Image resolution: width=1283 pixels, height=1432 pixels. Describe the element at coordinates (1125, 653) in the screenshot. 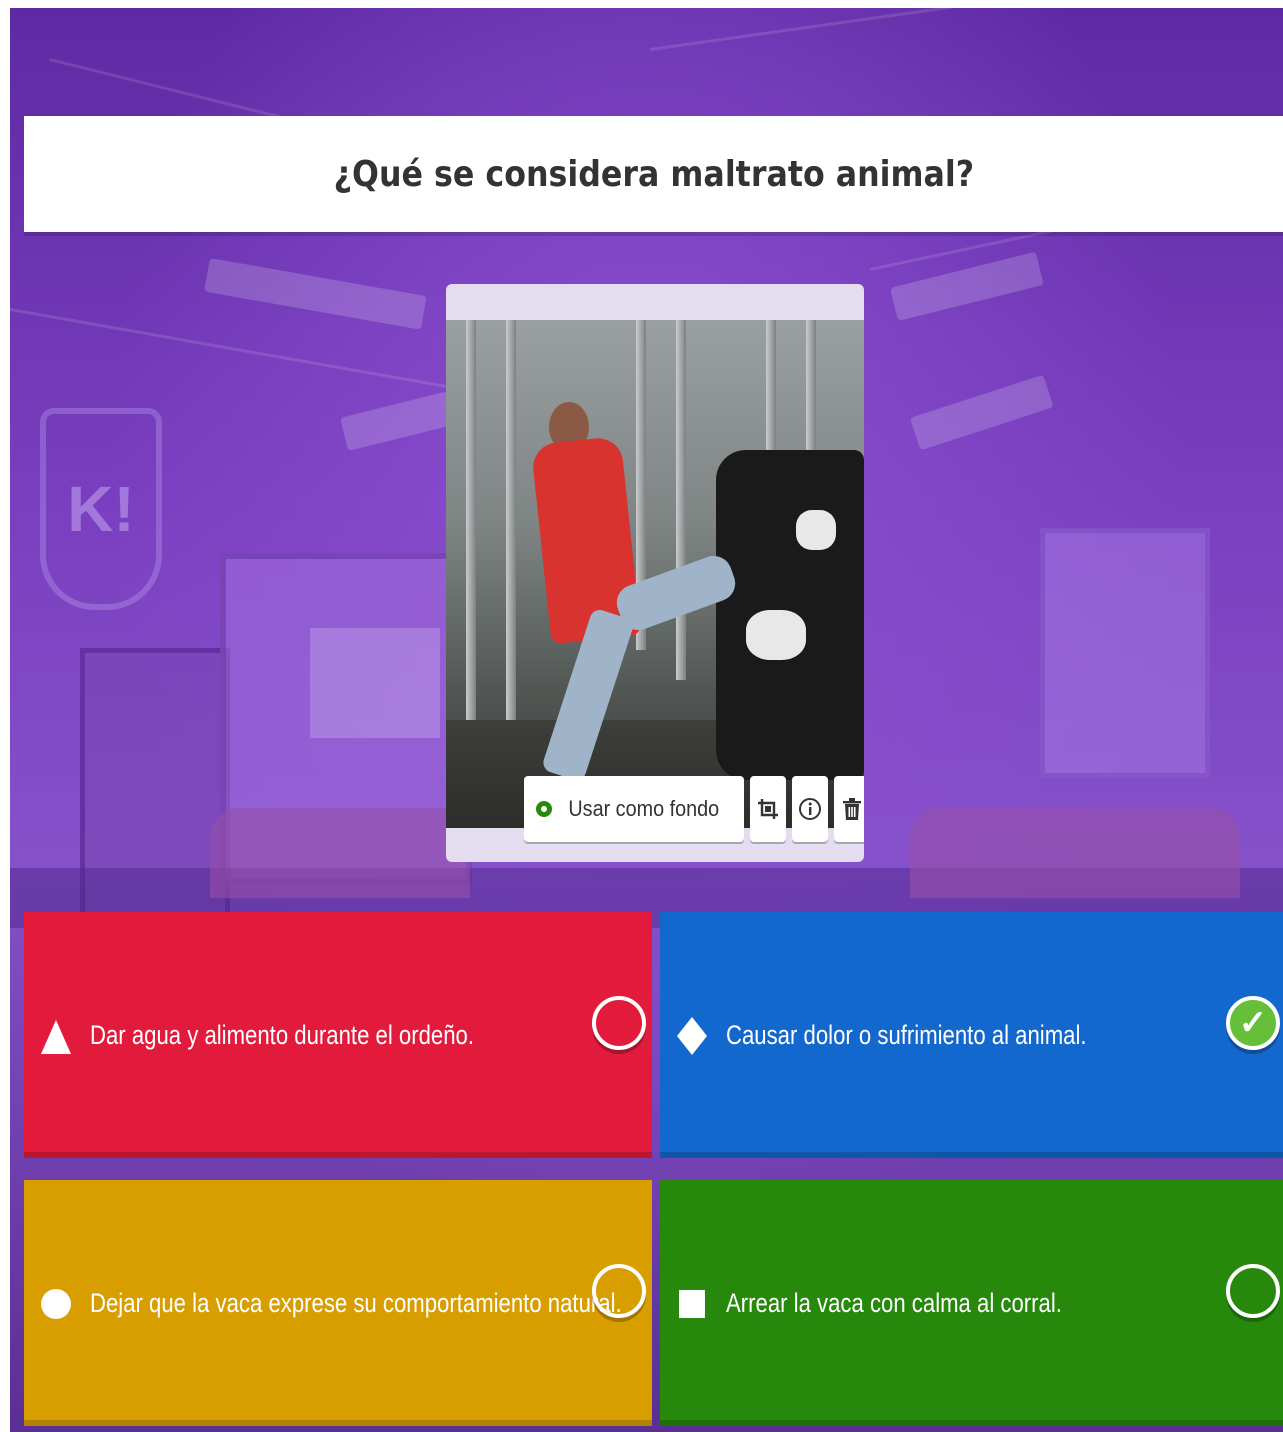

I see `window` at that location.